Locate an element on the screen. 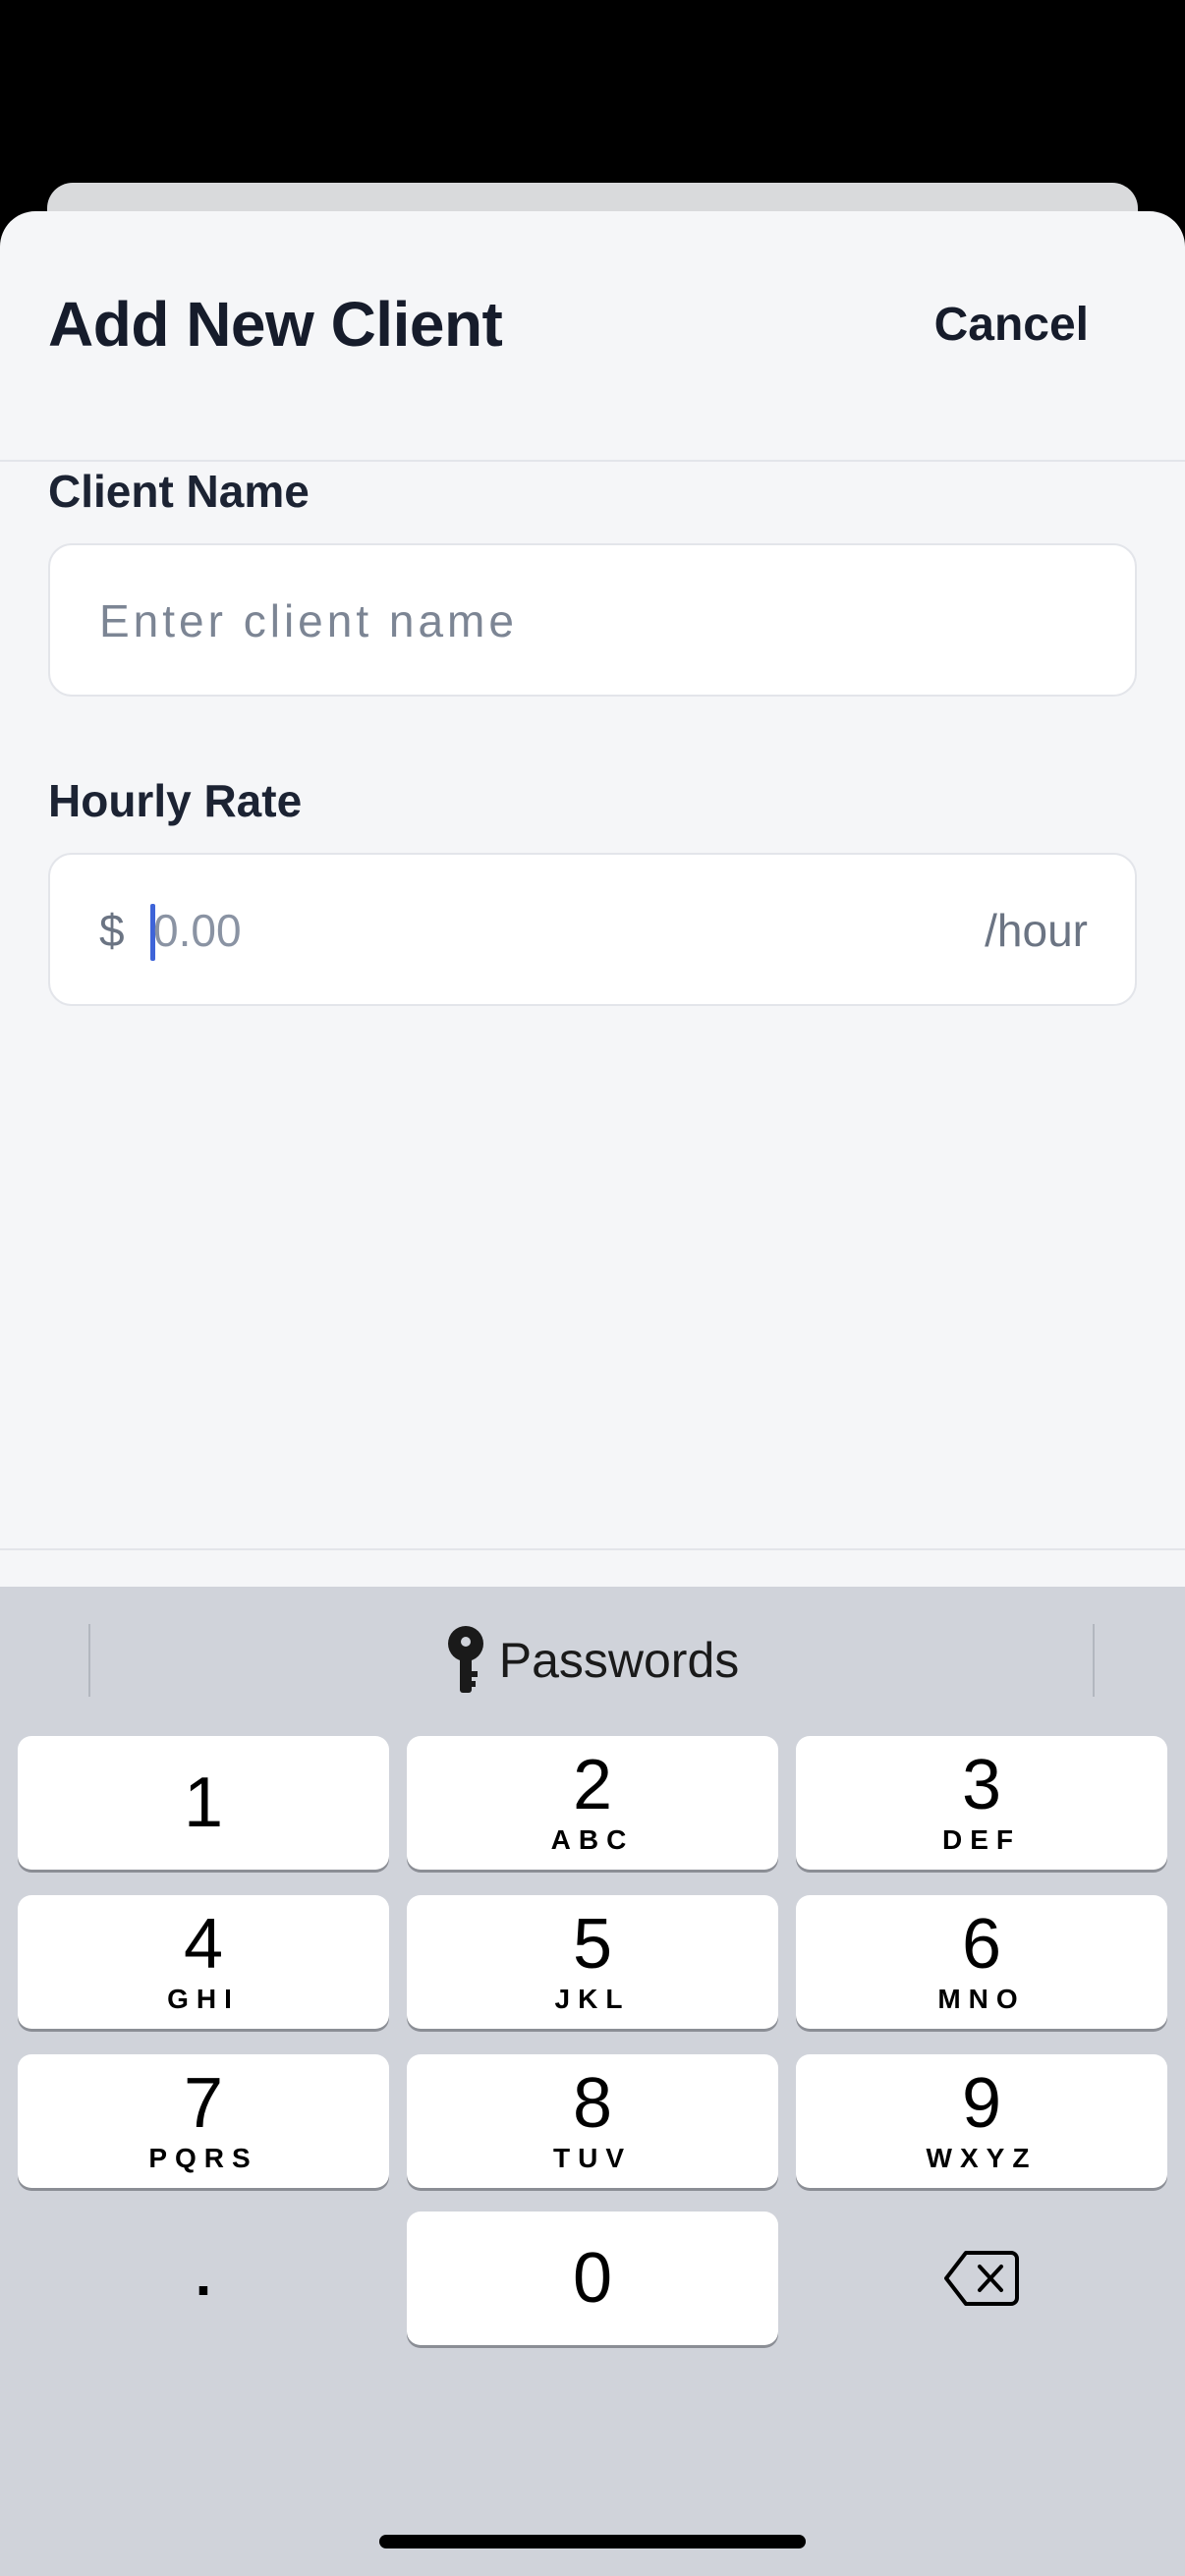 Image resolution: width=1185 pixels, height=2576 pixels. delete-key is located at coordinates (982, 2278).